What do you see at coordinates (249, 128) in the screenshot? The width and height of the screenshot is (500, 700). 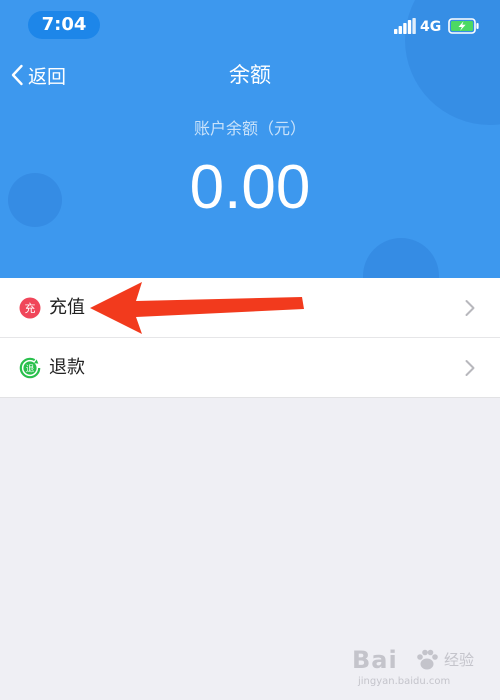 I see `balance-label: 账户余额（元）` at bounding box center [249, 128].